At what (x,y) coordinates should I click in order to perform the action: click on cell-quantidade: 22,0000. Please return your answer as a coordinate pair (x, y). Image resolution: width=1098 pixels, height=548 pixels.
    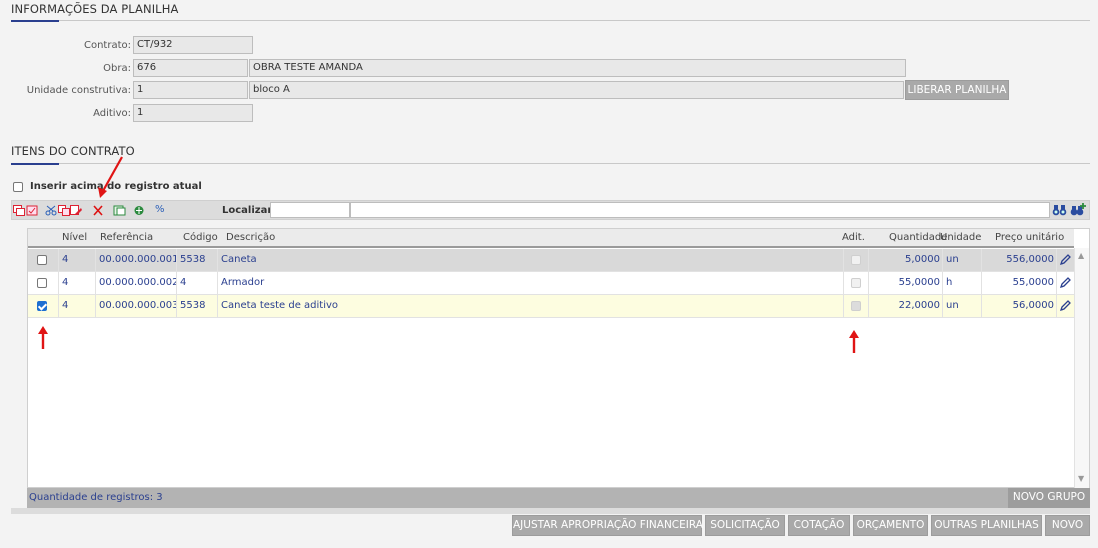
    Looking at the image, I should click on (906, 306).